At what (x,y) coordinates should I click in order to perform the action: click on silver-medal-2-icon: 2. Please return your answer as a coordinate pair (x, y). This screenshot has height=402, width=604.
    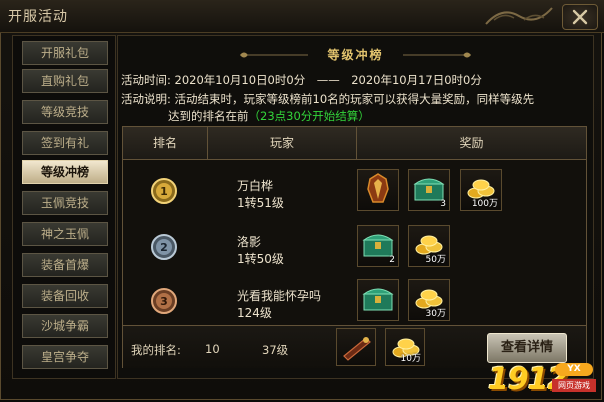
    Looking at the image, I should click on (164, 247).